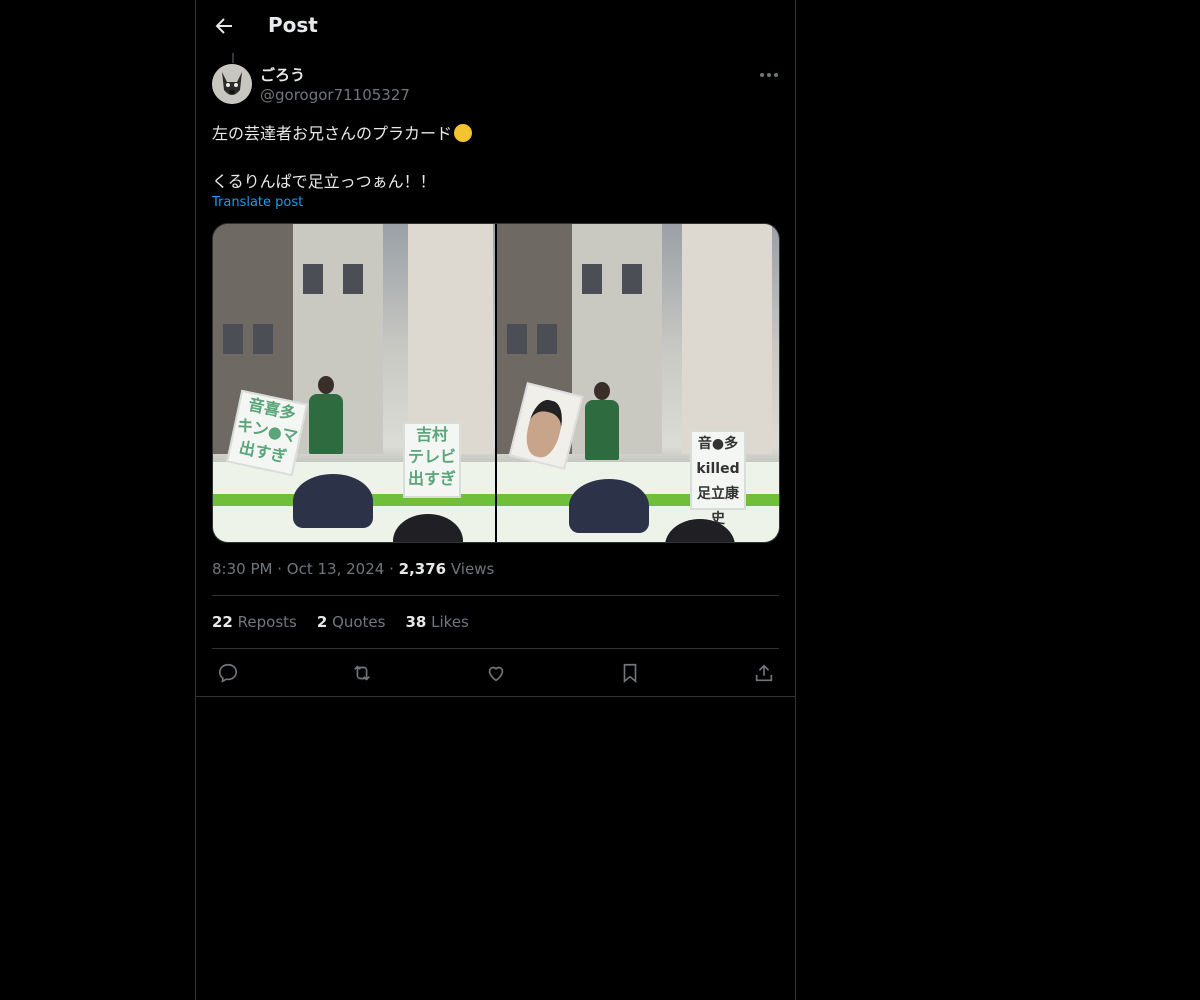 The image size is (1200, 1000). Describe the element at coordinates (354, 383) in the screenshot. I see `post-photo-1: 音喜多 キン●マ 出すぎ 吉村 テレビ 出すぎ` at that location.